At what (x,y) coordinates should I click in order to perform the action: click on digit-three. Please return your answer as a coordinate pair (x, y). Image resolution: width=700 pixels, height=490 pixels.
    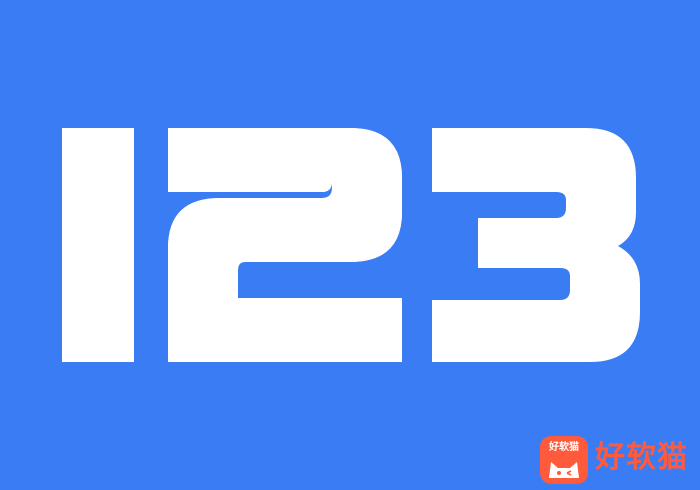
    Looking at the image, I should click on (536, 245).